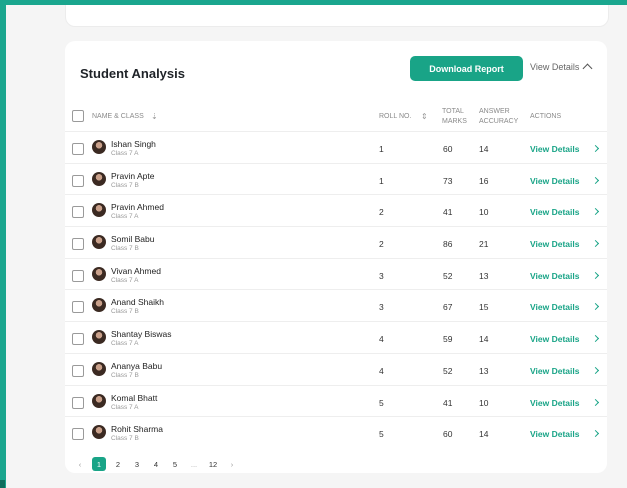  What do you see at coordinates (546, 116) in the screenshot?
I see `header-actions: ACTIONS` at bounding box center [546, 116].